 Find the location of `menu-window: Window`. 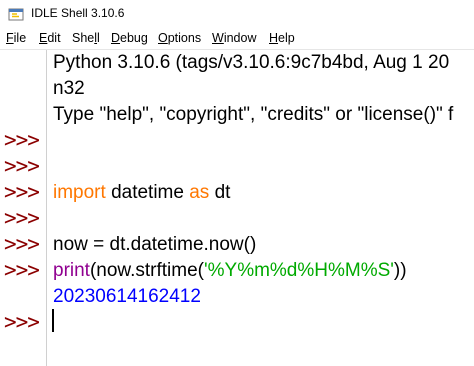

menu-window: Window is located at coordinates (234, 38).